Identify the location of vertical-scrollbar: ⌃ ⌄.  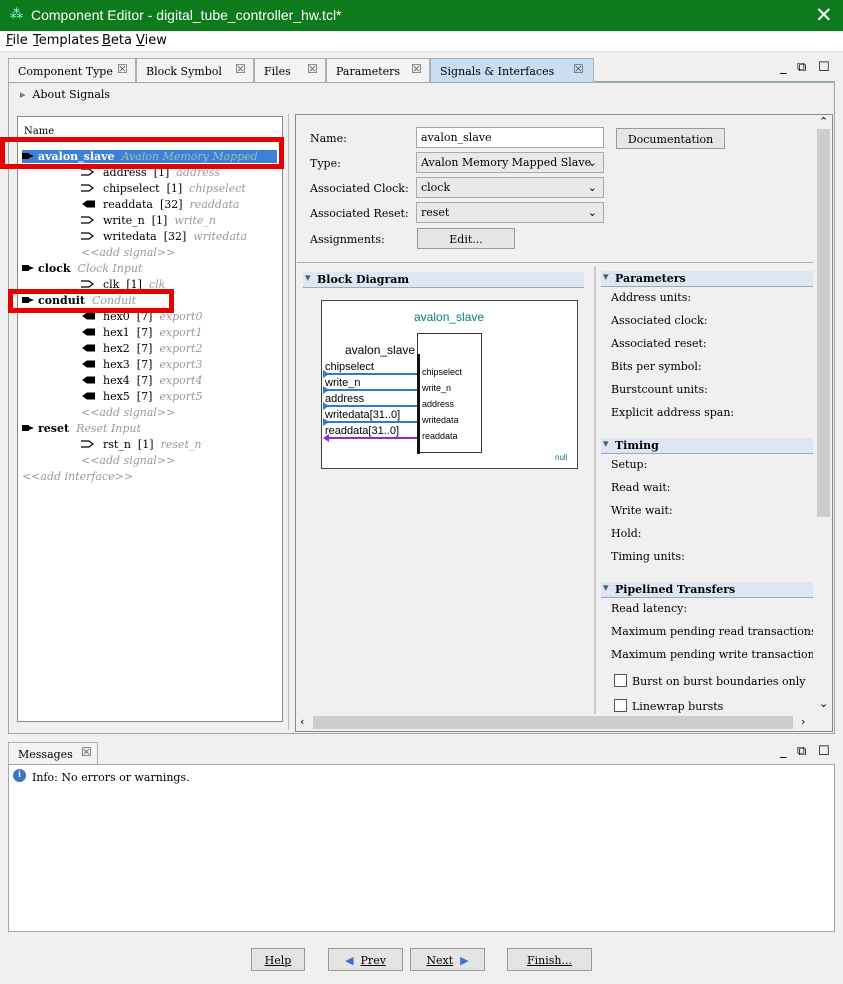
(823, 415).